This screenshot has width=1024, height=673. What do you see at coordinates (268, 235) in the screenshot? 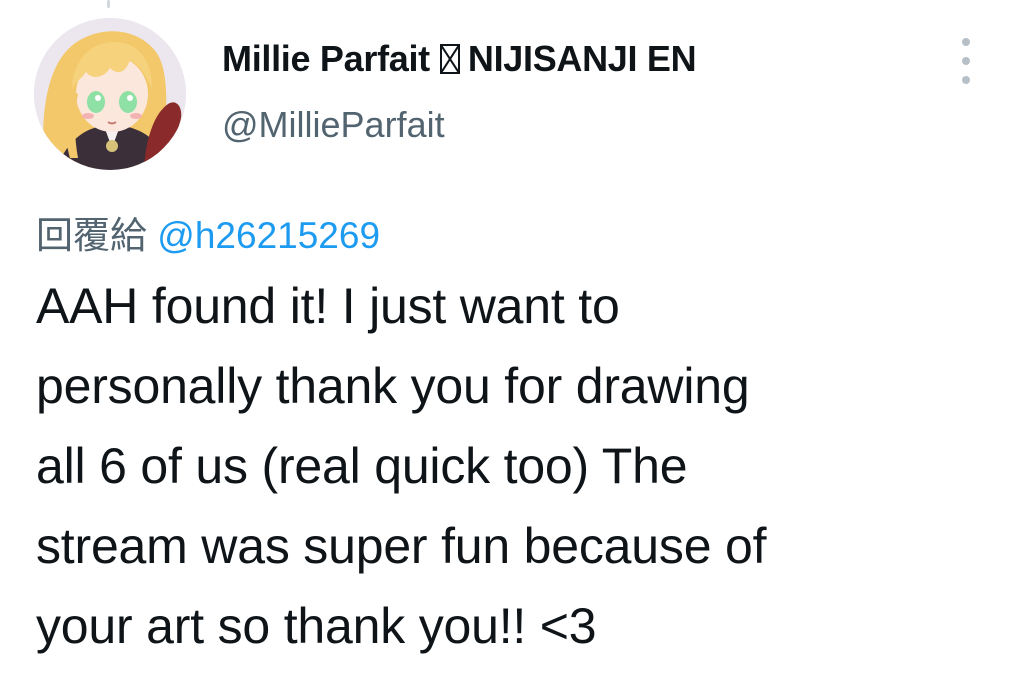
I see `reply-to-handle-link: @h26215269` at bounding box center [268, 235].